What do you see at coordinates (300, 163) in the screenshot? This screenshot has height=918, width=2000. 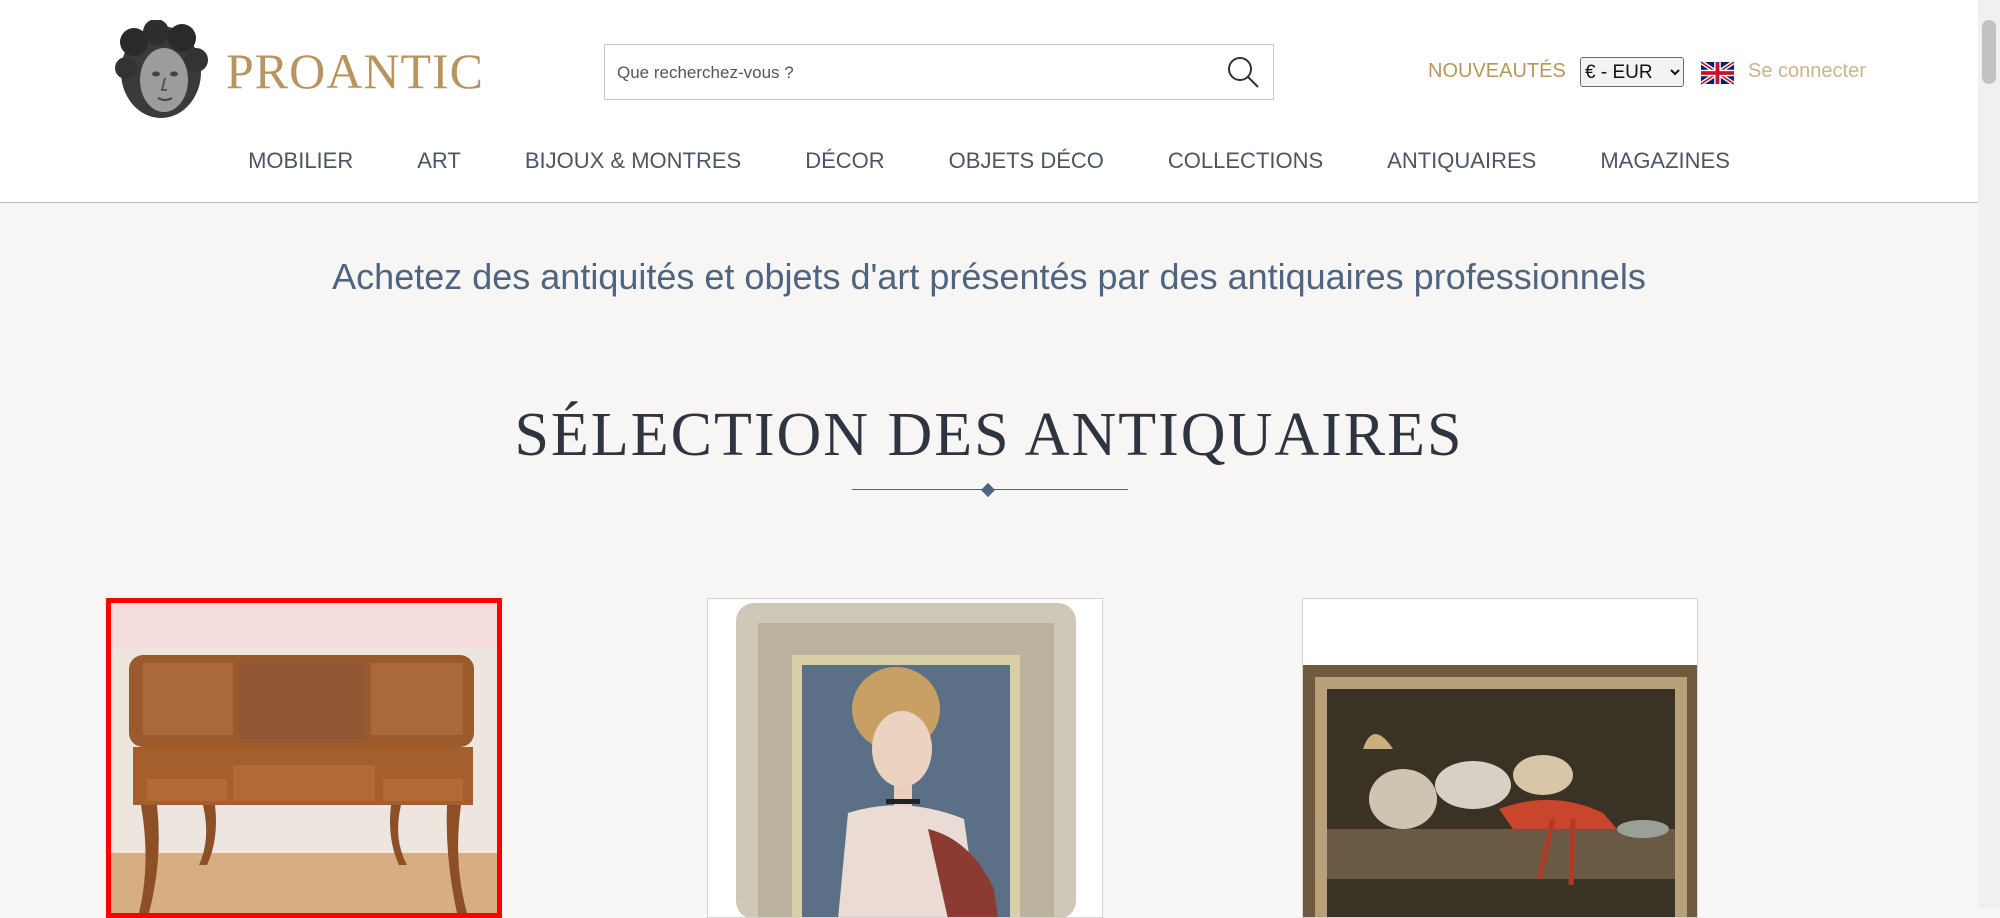 I see `nav-item-mobilier: MOBILIER` at bounding box center [300, 163].